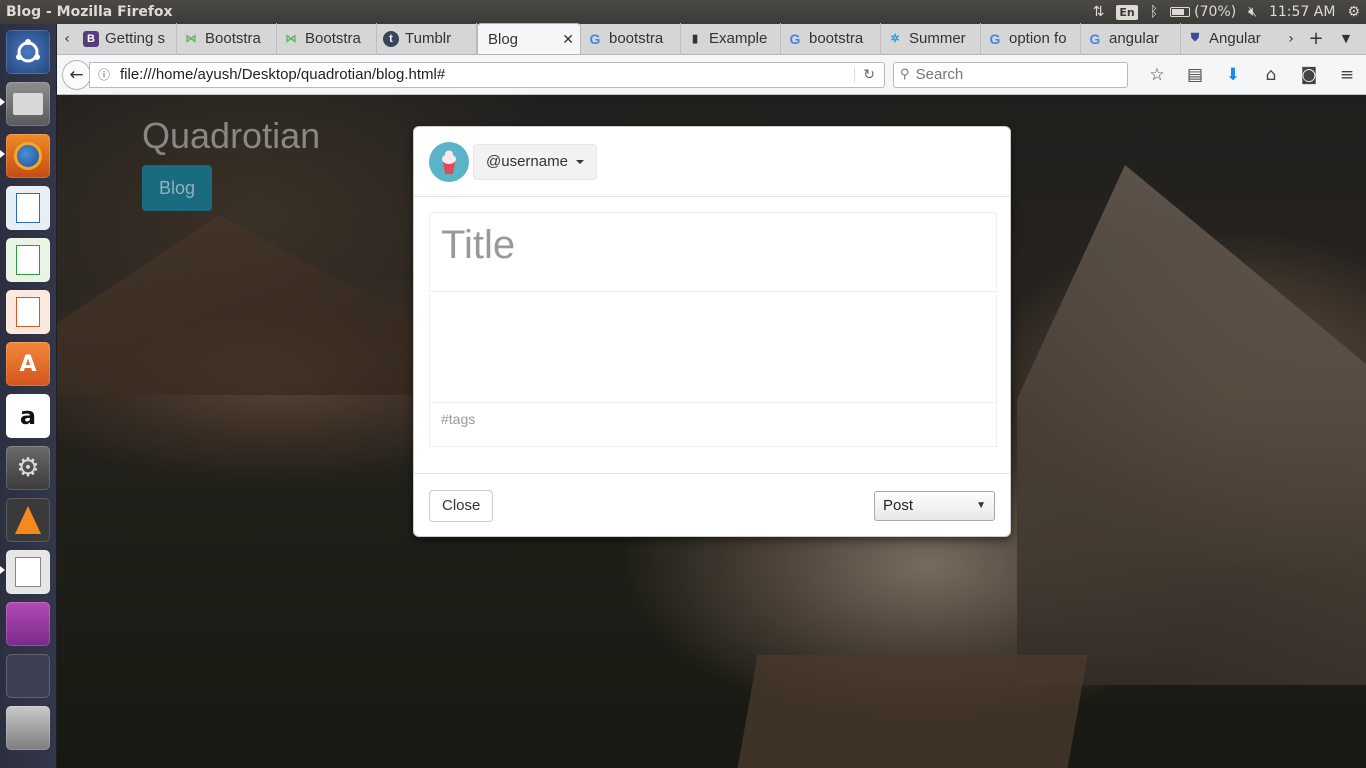 The width and height of the screenshot is (1366, 768). Describe the element at coordinates (731, 38) in the screenshot. I see `tab-example: ▮ Example` at that location.